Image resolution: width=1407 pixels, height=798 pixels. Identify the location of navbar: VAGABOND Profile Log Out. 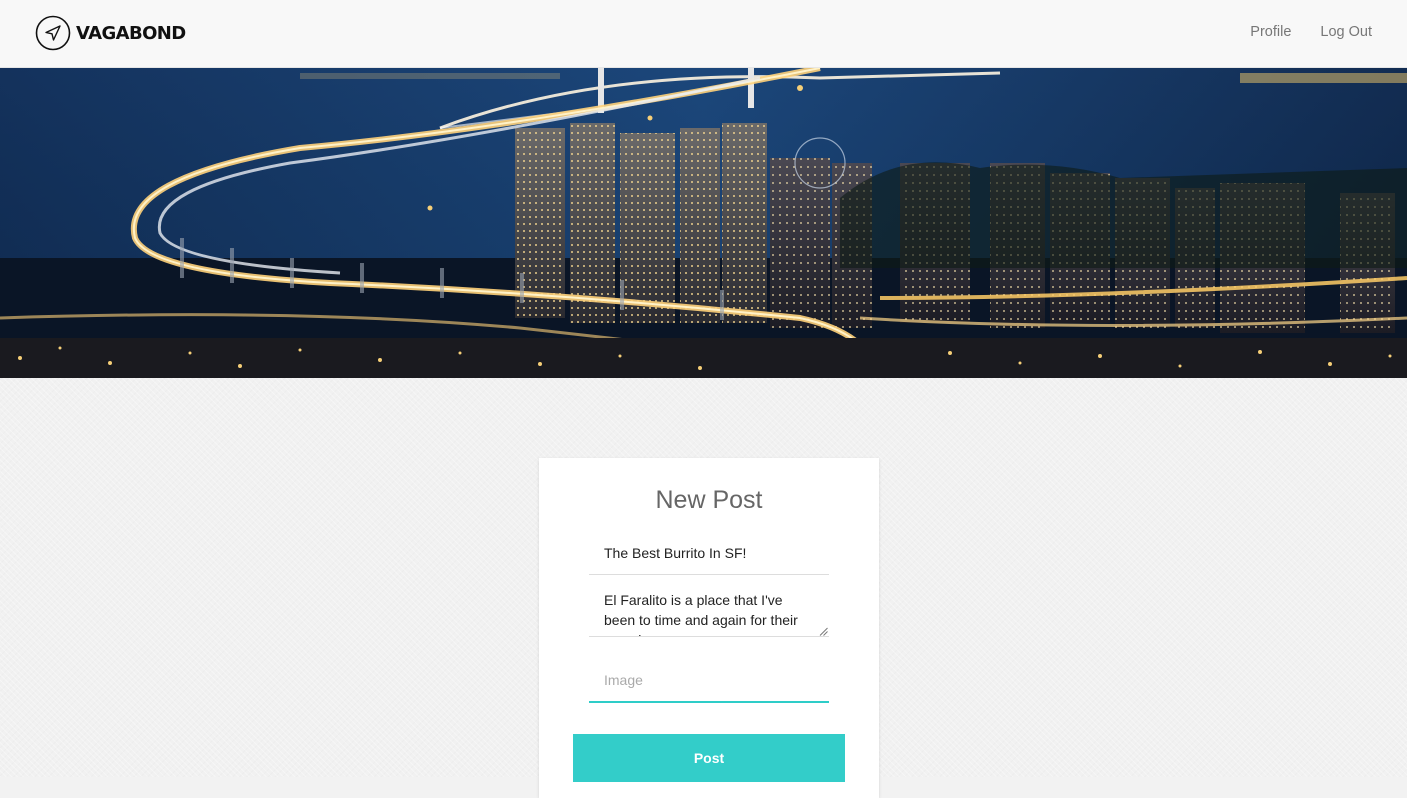
(703, 34).